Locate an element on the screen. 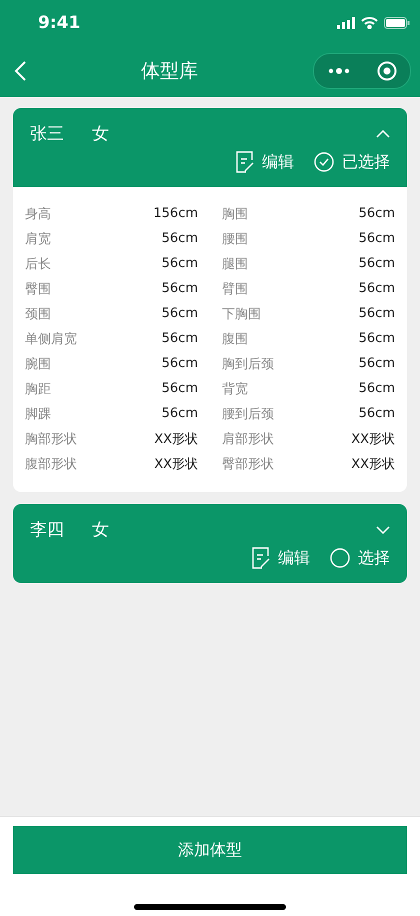  measure-label: 腰围 is located at coordinates (235, 239).